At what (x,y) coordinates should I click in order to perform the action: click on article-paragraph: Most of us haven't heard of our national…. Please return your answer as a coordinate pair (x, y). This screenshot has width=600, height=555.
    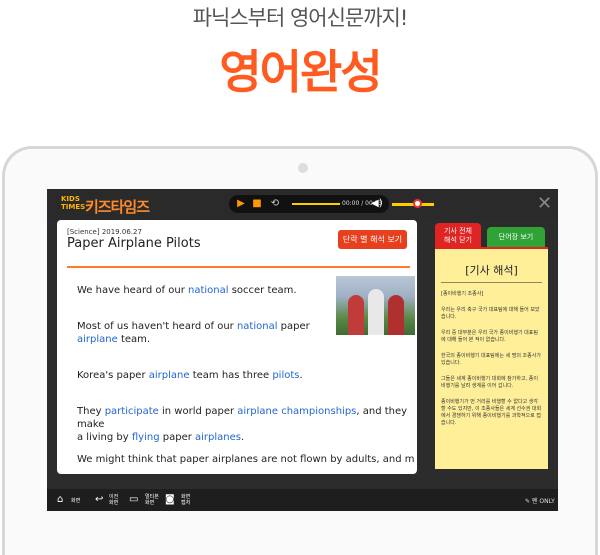
    Looking at the image, I should click on (193, 333).